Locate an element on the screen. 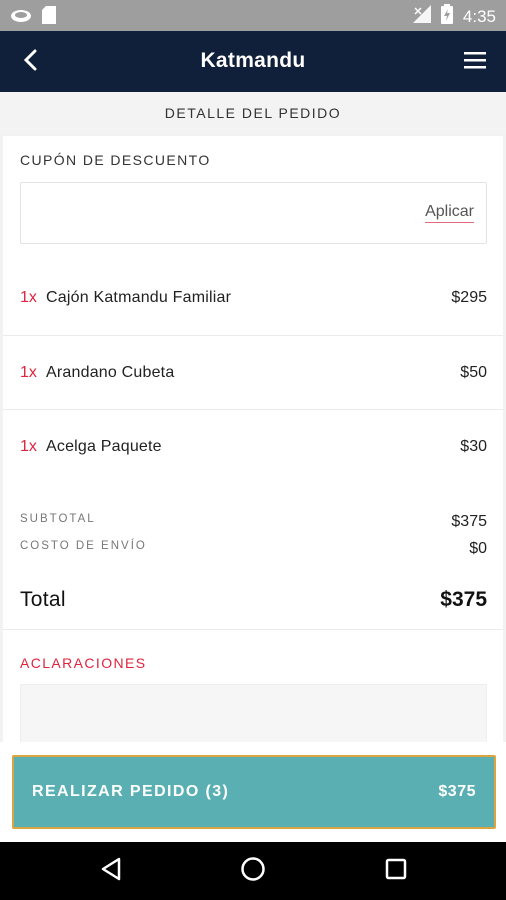  app-title: Katmandu is located at coordinates (253, 60).